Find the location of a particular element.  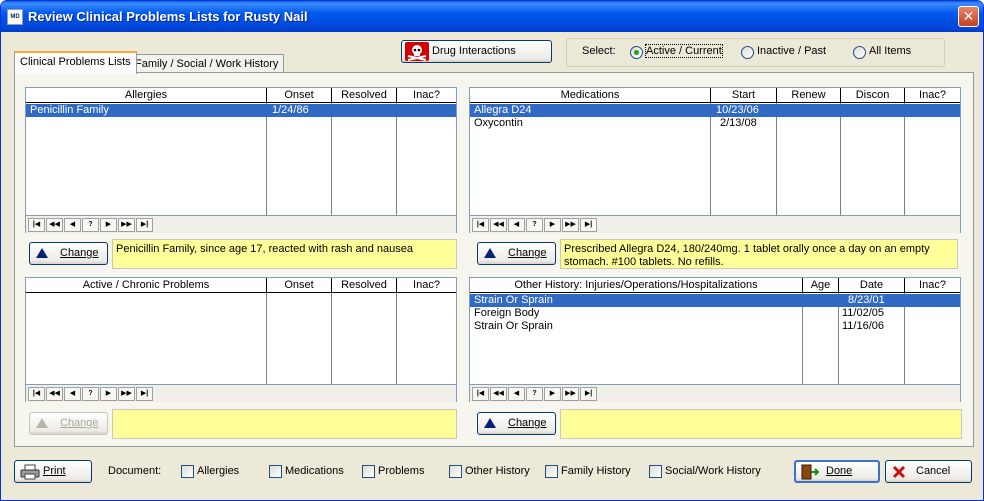

column-header: Start is located at coordinates (744, 95).